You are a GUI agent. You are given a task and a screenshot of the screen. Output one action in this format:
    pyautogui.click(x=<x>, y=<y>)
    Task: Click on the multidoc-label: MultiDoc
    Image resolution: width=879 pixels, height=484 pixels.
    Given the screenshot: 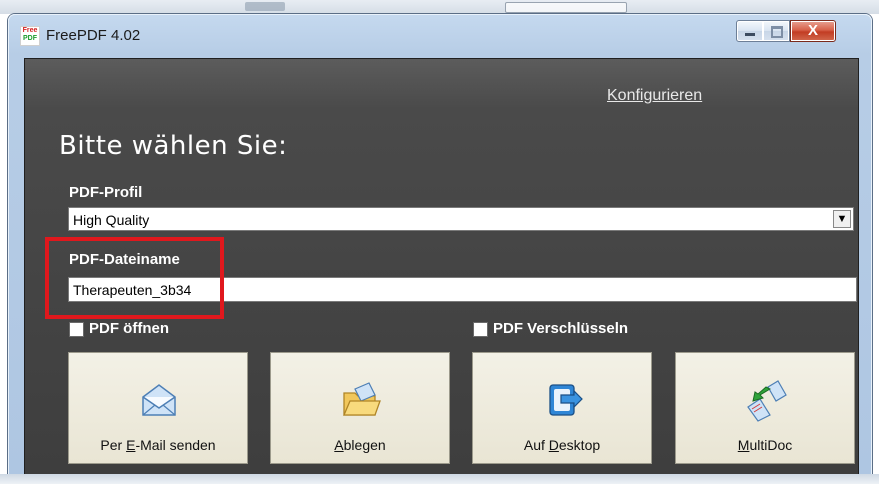 What is the action you would take?
    pyautogui.click(x=765, y=445)
    